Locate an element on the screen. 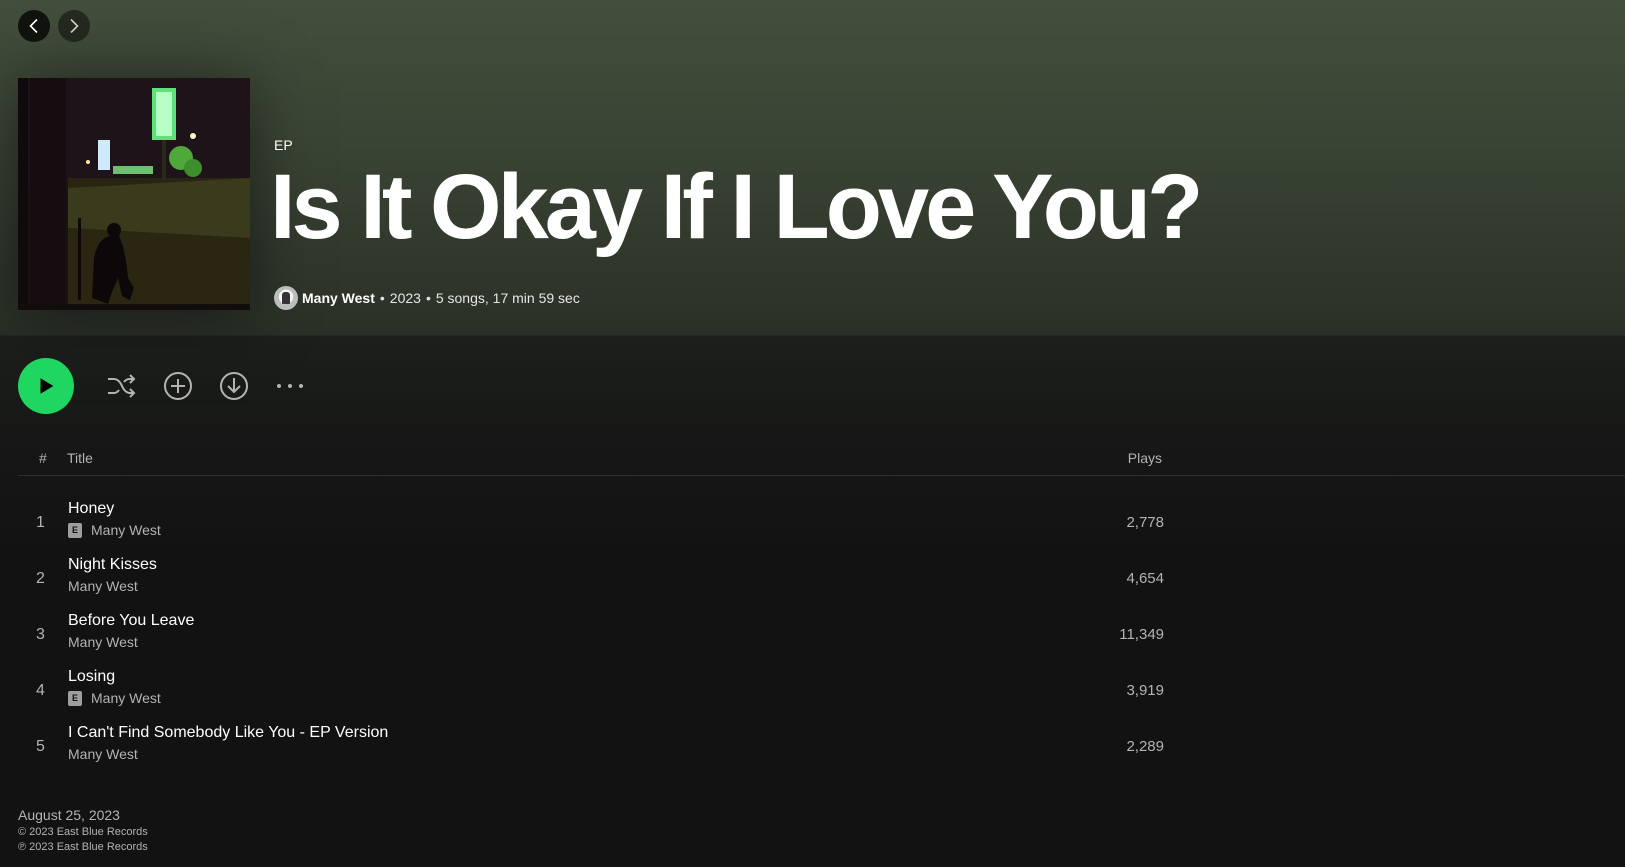 This screenshot has height=867, width=1625. back-button is located at coordinates (34, 26).